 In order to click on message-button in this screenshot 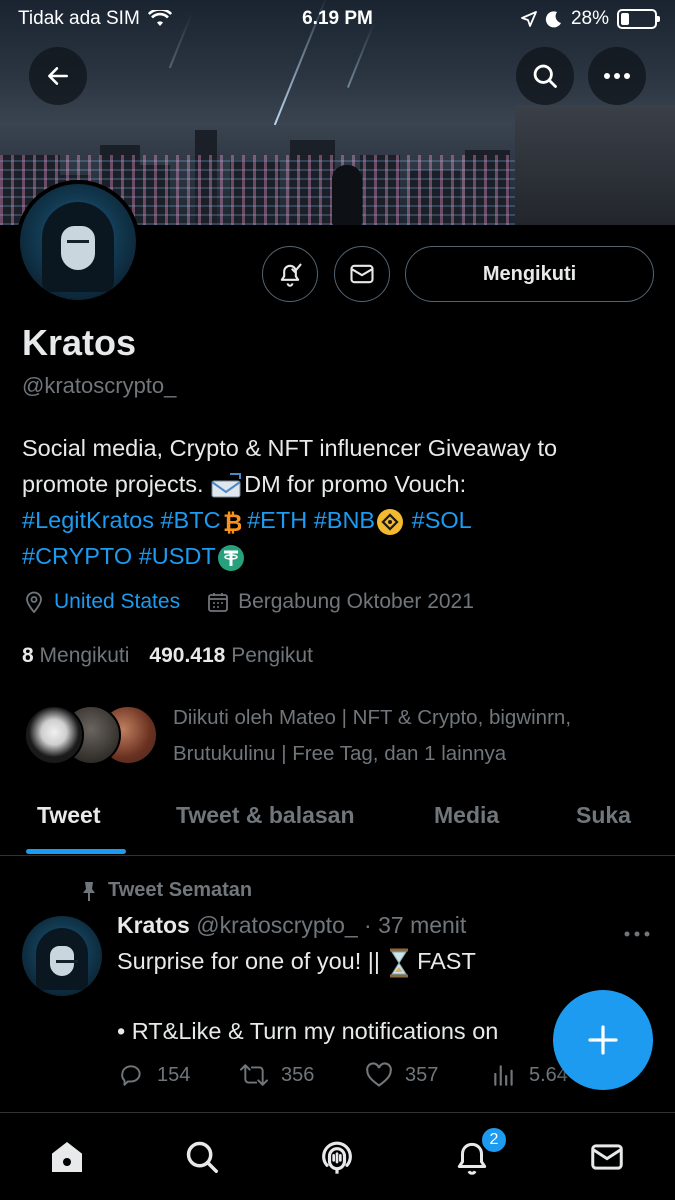, I will do `click(362, 274)`.